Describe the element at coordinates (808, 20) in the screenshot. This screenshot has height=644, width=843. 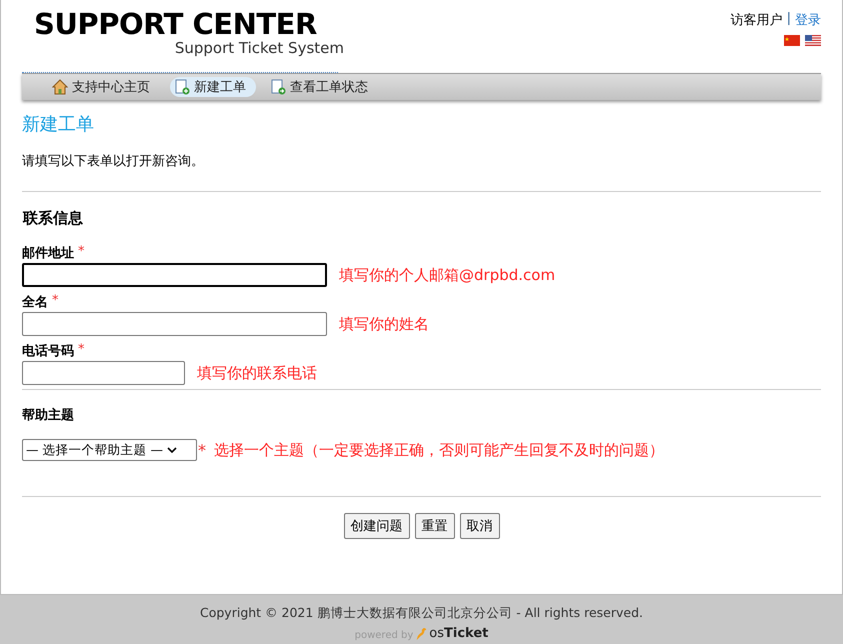
I see `login-link: 登录` at that location.